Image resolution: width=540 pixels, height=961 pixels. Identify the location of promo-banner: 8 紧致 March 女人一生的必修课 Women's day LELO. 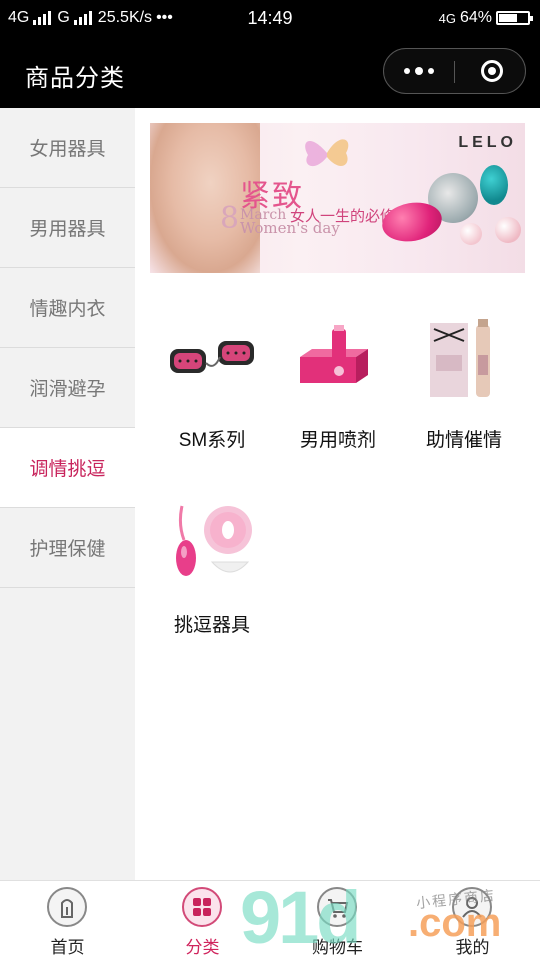
(337, 198).